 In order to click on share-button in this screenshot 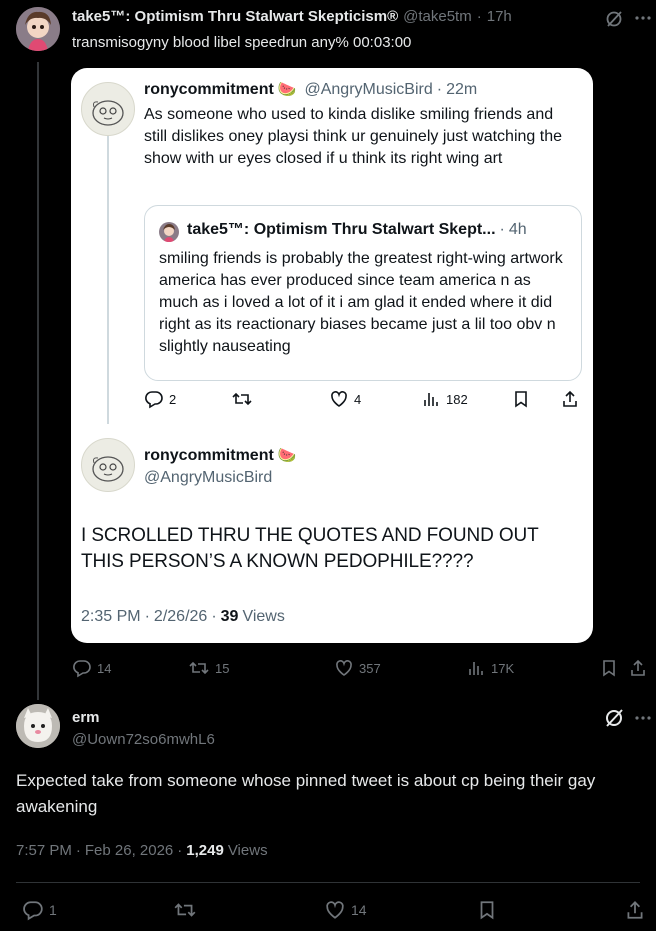, I will do `click(638, 668)`.